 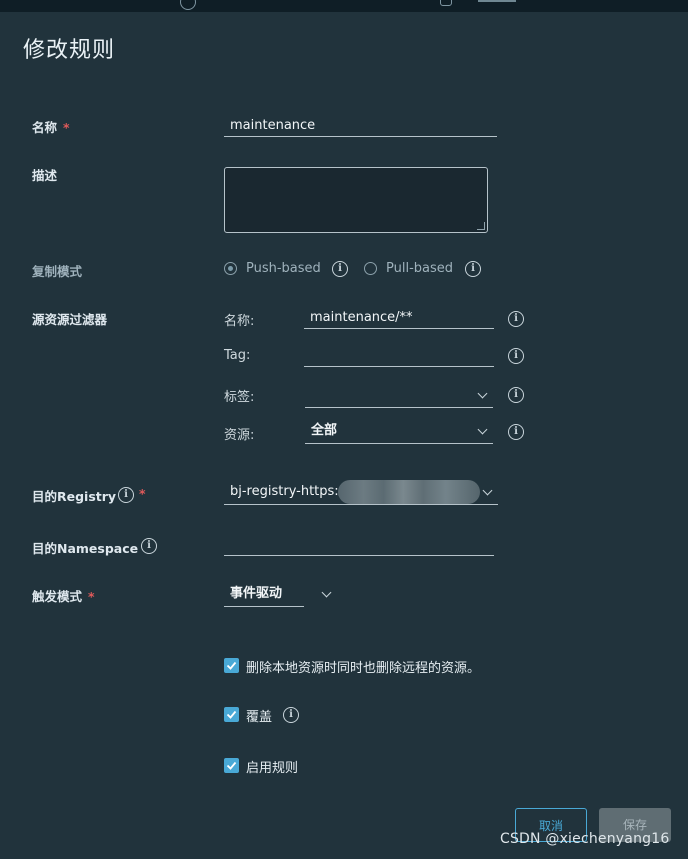 I want to click on delete-remote-checkbox, so click(x=231, y=665).